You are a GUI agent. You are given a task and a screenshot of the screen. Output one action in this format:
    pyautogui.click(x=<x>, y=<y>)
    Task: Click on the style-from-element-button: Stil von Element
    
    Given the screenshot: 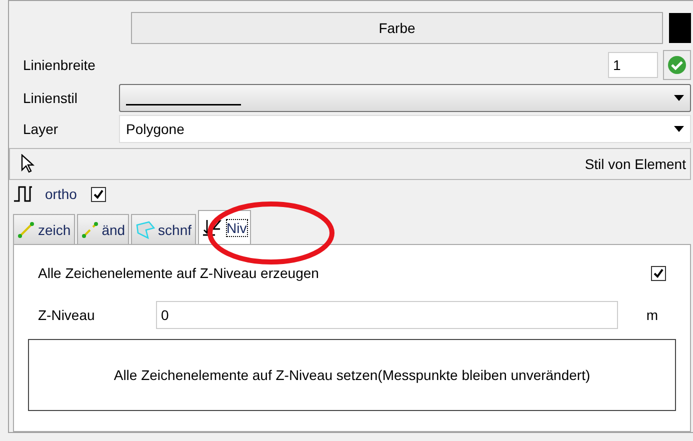 What is the action you would take?
    pyautogui.click(x=350, y=164)
    